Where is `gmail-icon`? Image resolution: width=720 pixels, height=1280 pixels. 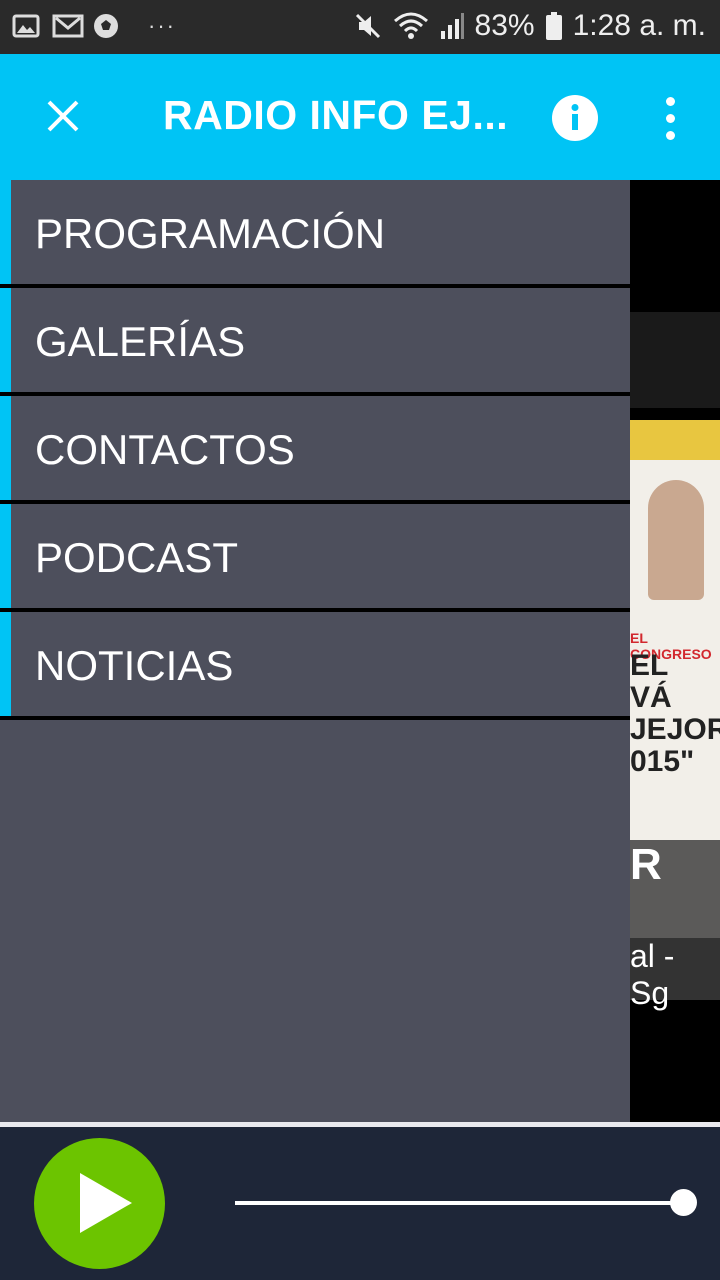
gmail-icon is located at coordinates (68, 26).